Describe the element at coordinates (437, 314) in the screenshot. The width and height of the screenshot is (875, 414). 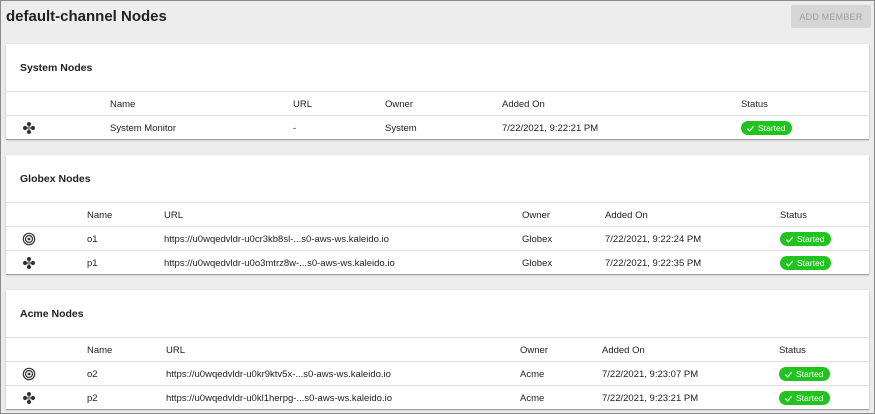
I see `card-title: Acme Nodes` at that location.